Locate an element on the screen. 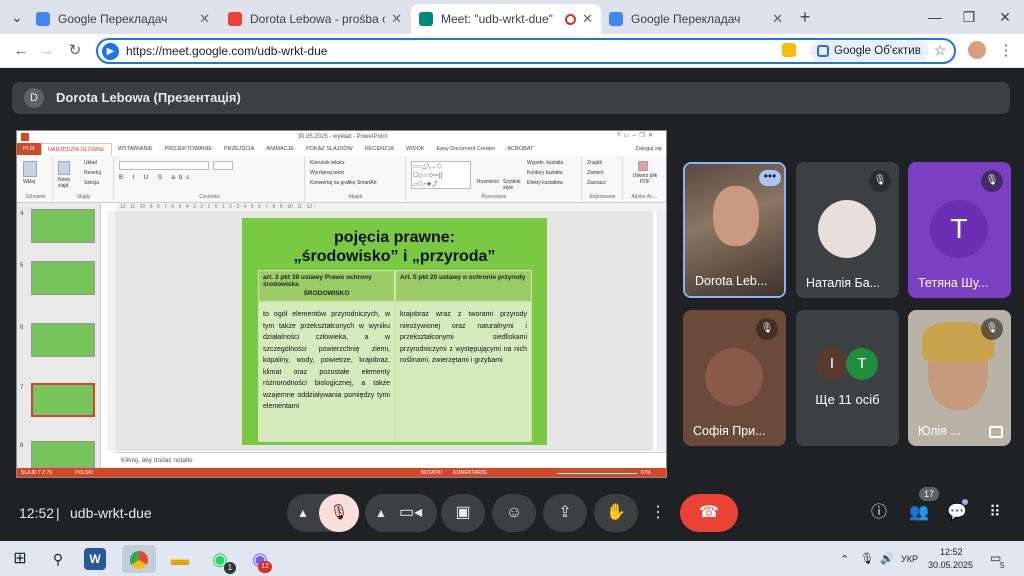 The image size is (1024, 576). comments-toggle: KOMENTARZE is located at coordinates (470, 472).